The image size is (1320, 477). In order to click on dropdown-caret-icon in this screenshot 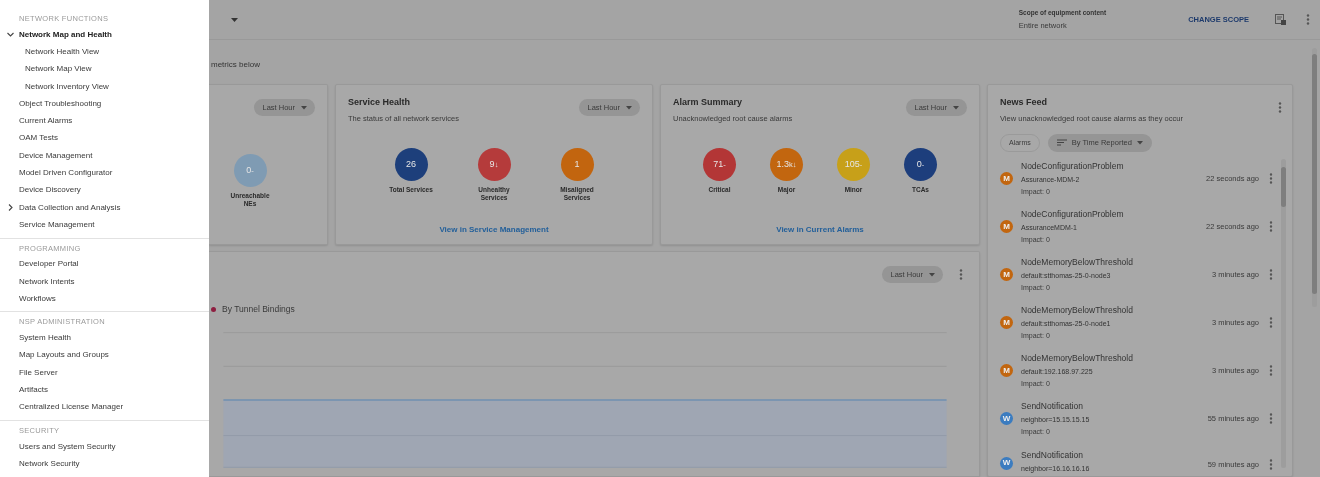, I will do `click(234, 19)`.